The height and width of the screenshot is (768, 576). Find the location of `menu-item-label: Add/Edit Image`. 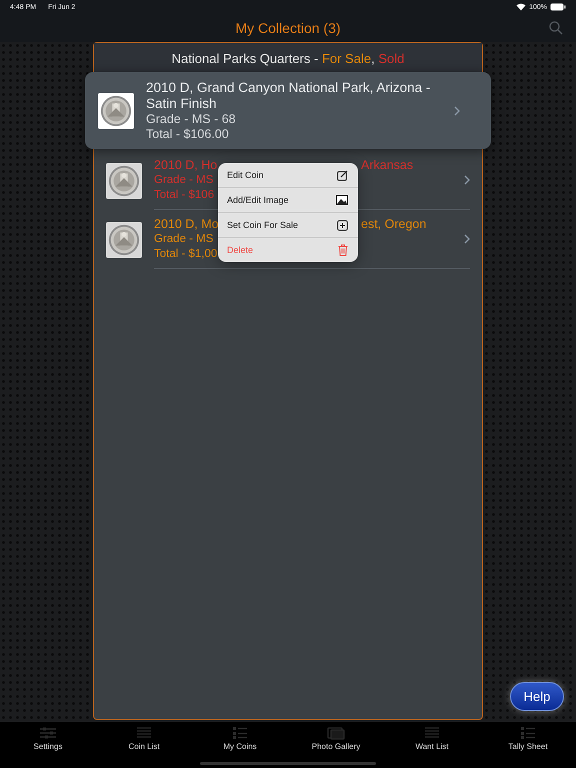

menu-item-label: Add/Edit Image is located at coordinates (258, 200).